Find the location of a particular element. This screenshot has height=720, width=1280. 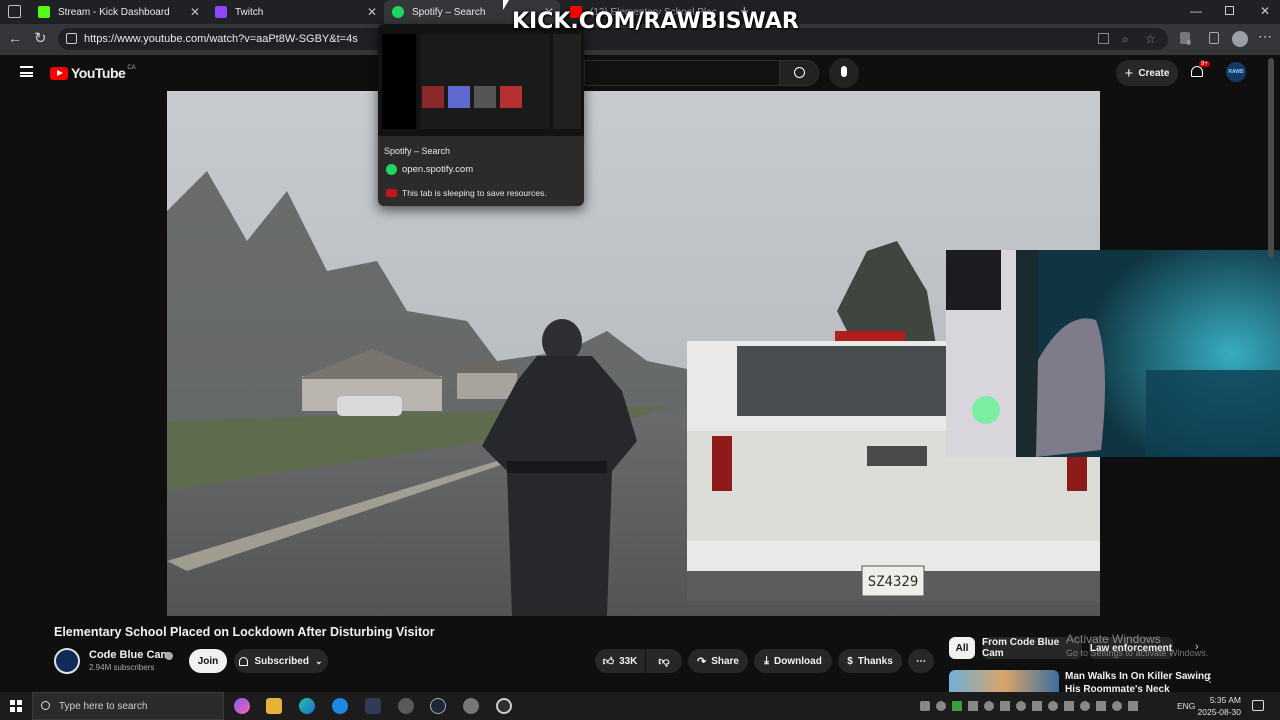

thumbs-down-icon: 👎︎ is located at coordinates (664, 661).